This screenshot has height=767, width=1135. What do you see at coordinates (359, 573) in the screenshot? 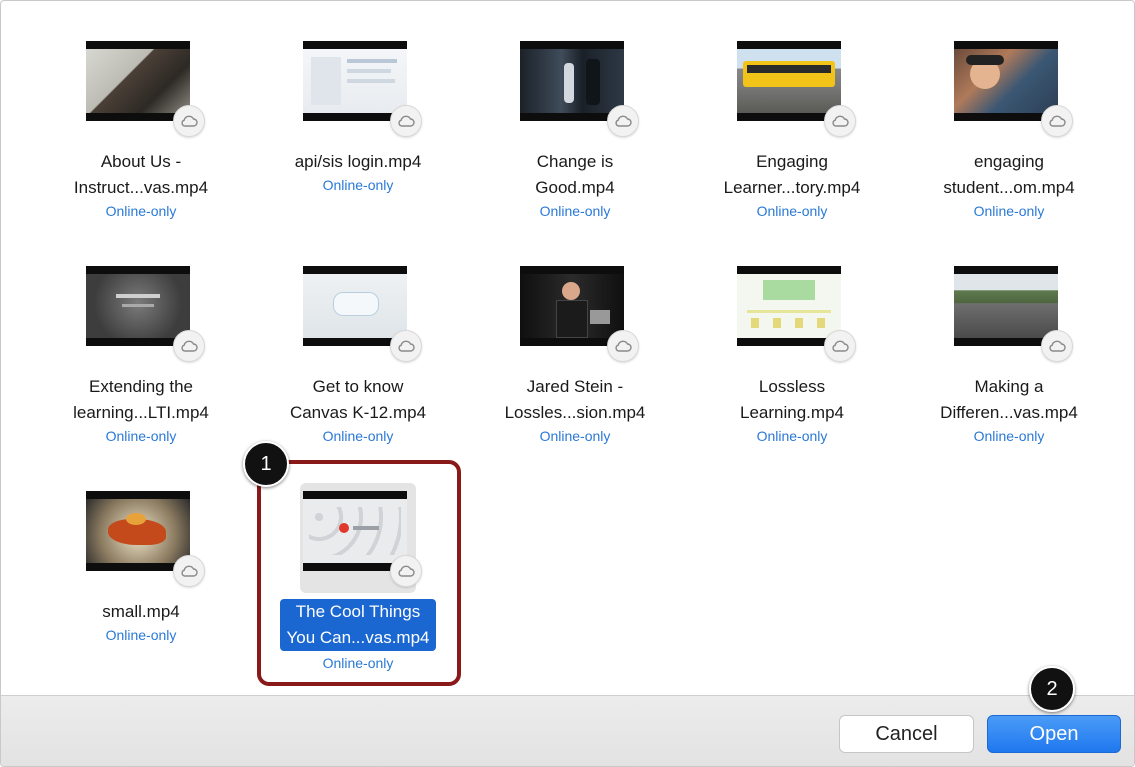
I see `selection-highlight` at bounding box center [359, 573].